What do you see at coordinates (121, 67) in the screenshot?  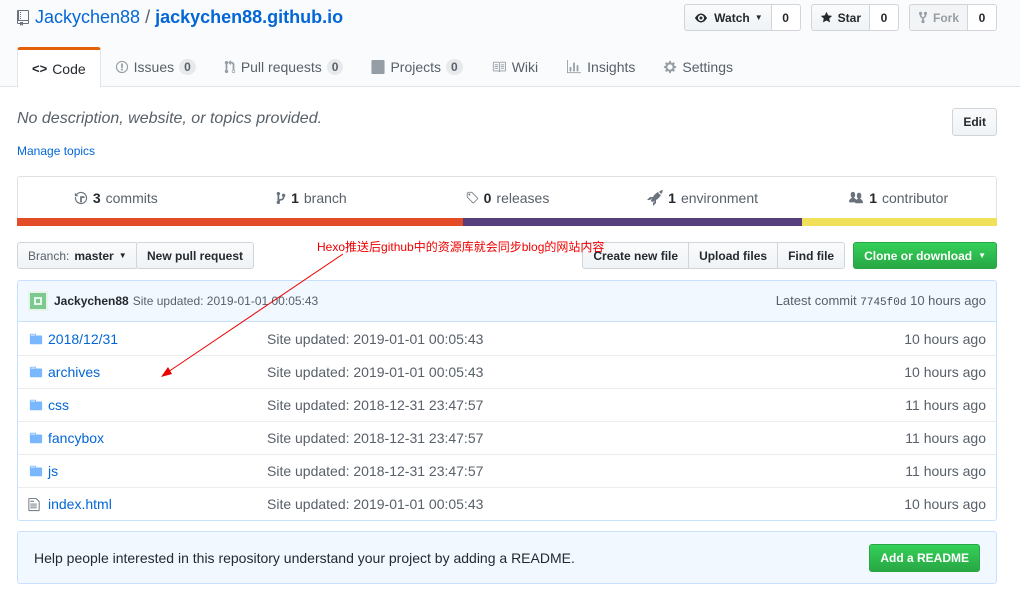 I see `issue-icon` at bounding box center [121, 67].